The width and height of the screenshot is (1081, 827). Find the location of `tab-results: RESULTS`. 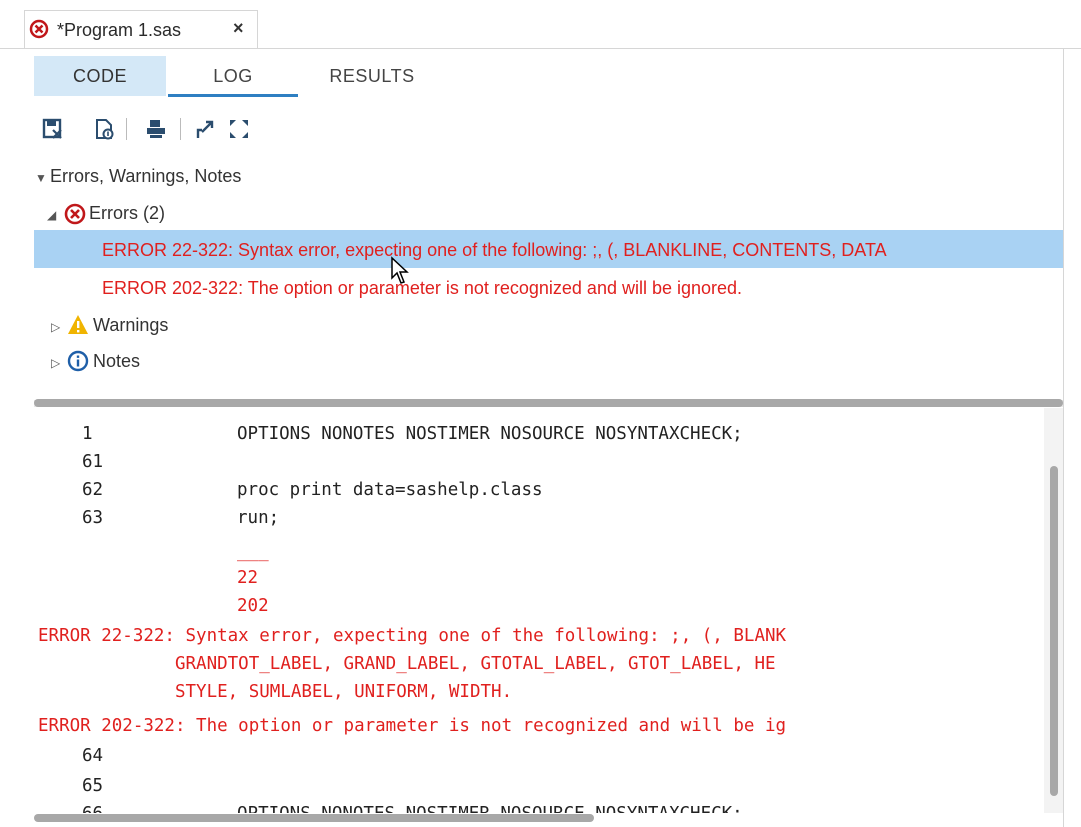

tab-results: RESULTS is located at coordinates (372, 76).